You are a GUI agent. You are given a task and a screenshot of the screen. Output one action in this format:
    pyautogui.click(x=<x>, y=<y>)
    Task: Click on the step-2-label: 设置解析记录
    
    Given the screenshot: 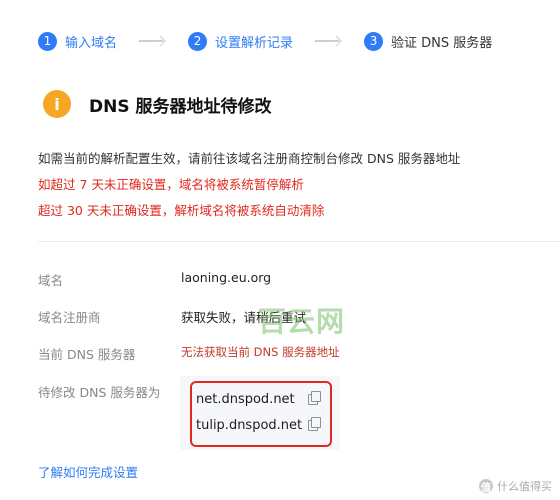 What is the action you would take?
    pyautogui.click(x=254, y=43)
    